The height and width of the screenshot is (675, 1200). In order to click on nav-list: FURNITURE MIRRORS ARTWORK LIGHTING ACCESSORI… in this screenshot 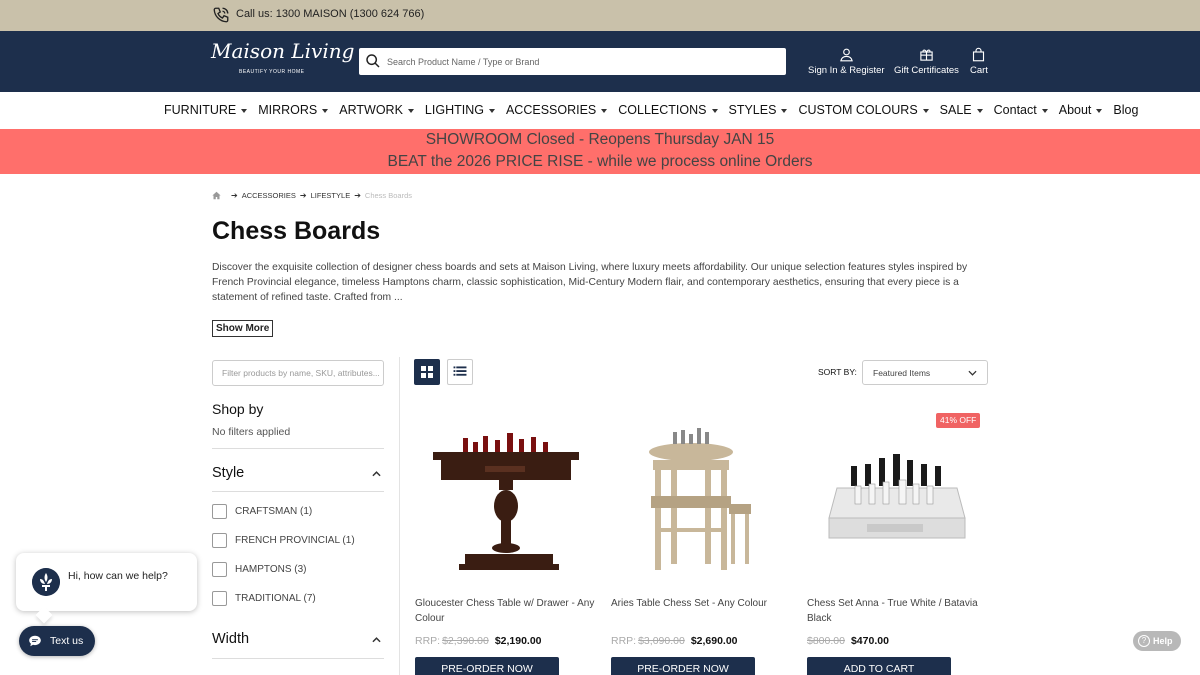, I will do `click(656, 110)`.